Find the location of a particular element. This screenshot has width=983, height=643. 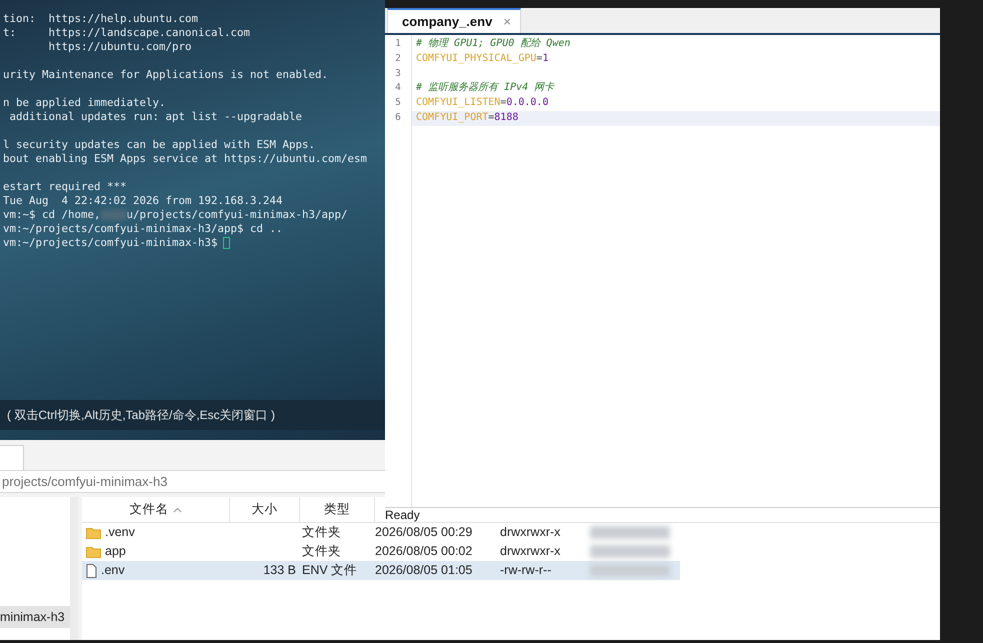

line-number: 2 is located at coordinates (398, 59).